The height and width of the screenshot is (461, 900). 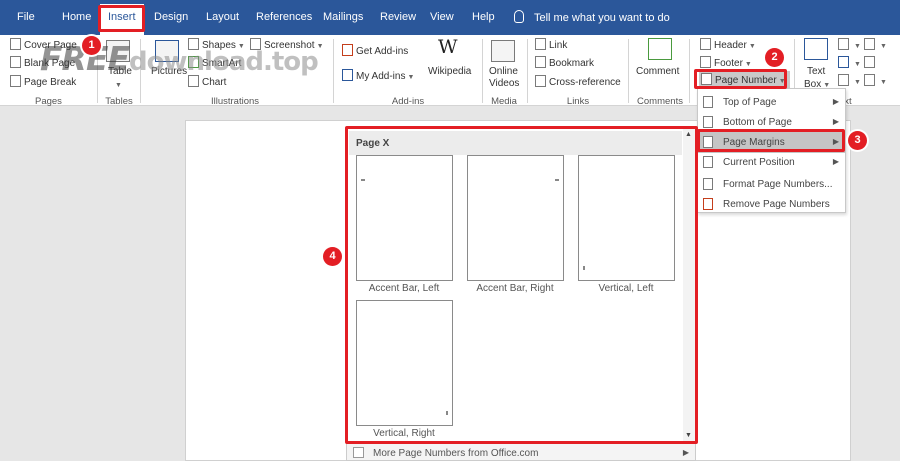 I want to click on quick-parts-icon: ▼, so click(x=849, y=44).